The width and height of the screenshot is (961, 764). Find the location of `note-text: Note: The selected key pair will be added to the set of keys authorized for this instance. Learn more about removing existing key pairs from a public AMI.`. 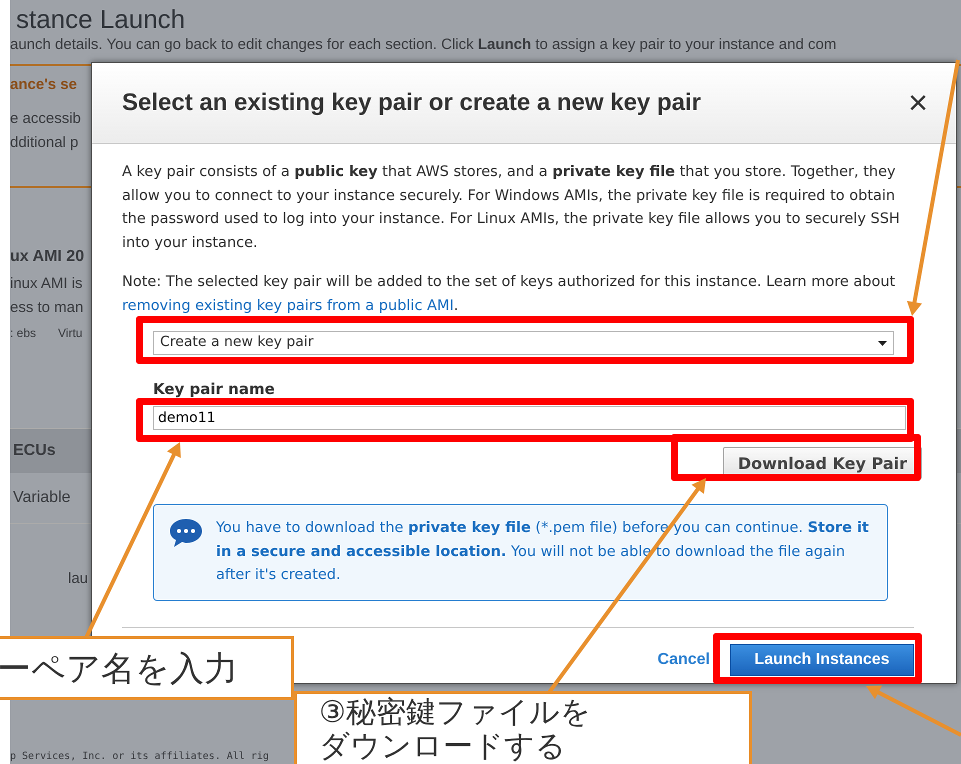

note-text: Note: The selected key pair will be added to the set of keys authorized for this instance. Learn more about removing existing key pairs from a public AMI. is located at coordinates (509, 294).